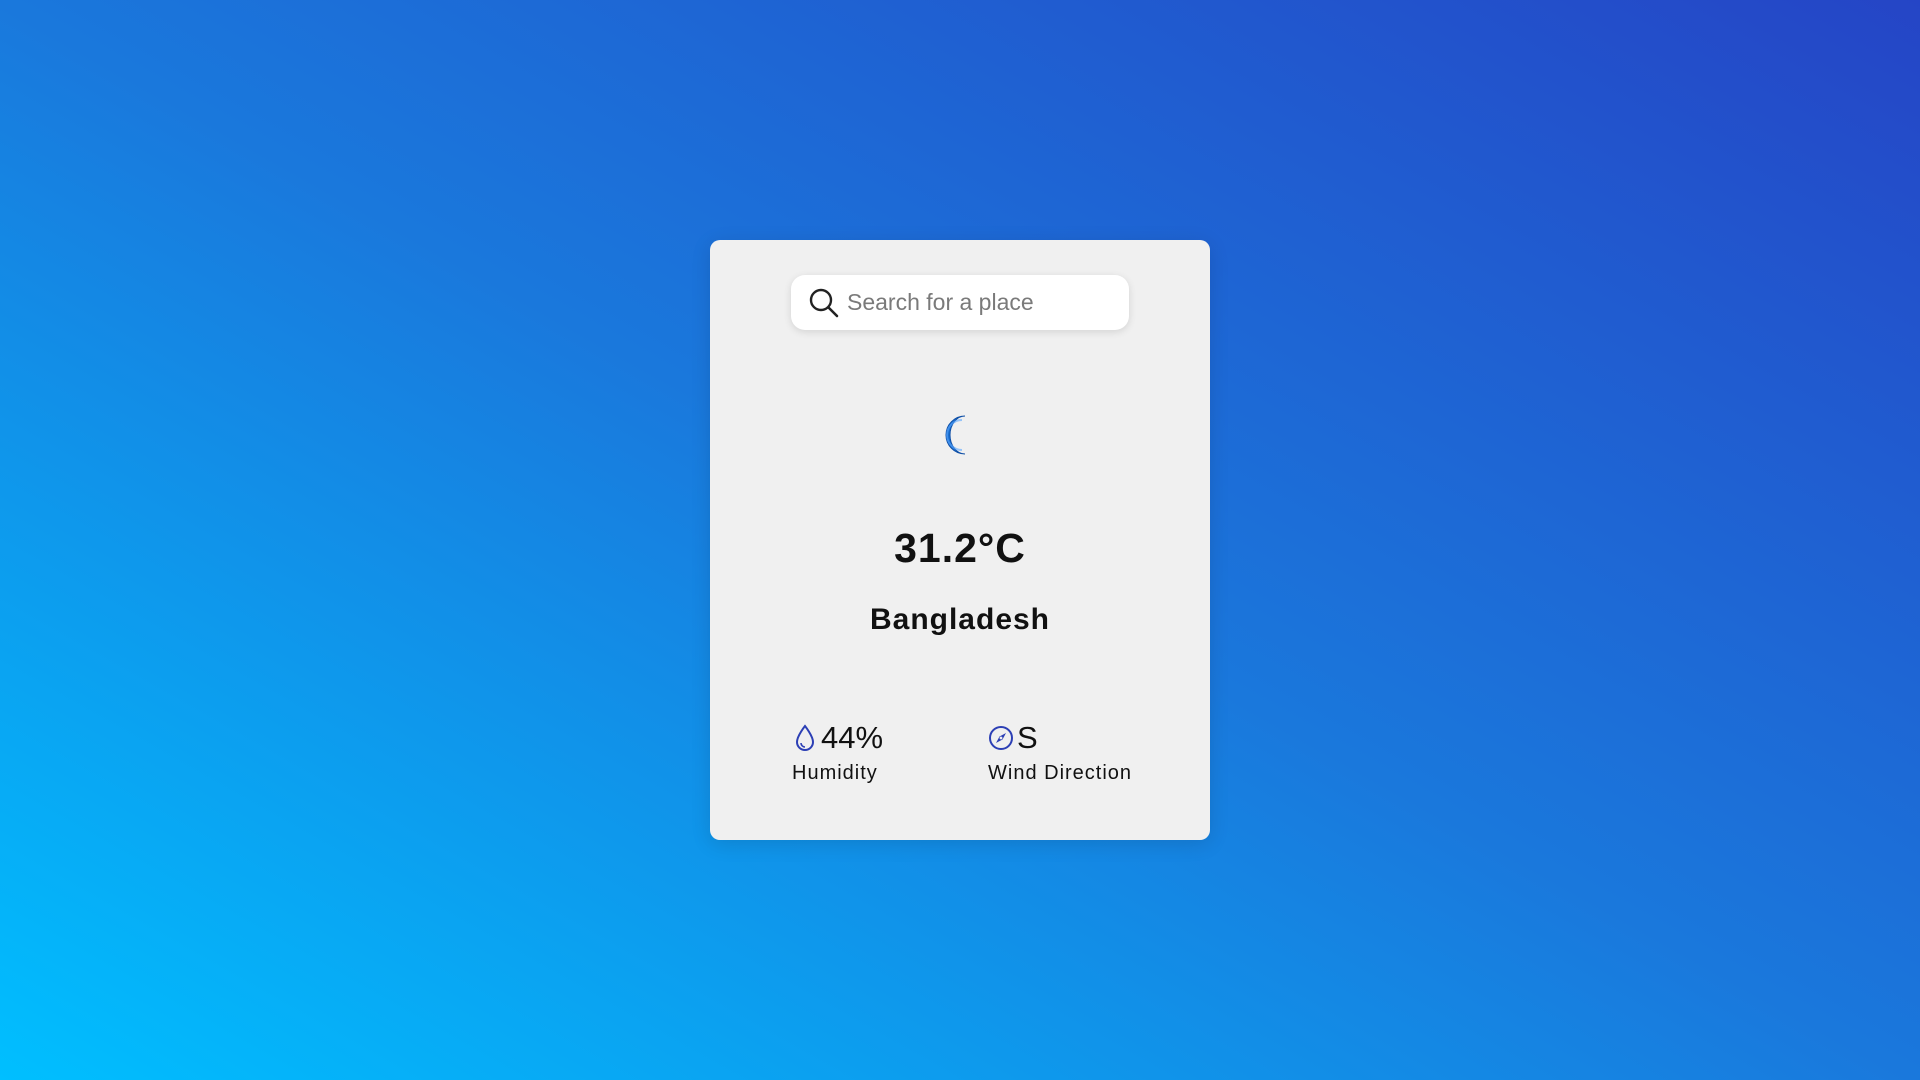 This screenshot has width=1920, height=1080. Describe the element at coordinates (977, 302) in the screenshot. I see `search-input` at that location.